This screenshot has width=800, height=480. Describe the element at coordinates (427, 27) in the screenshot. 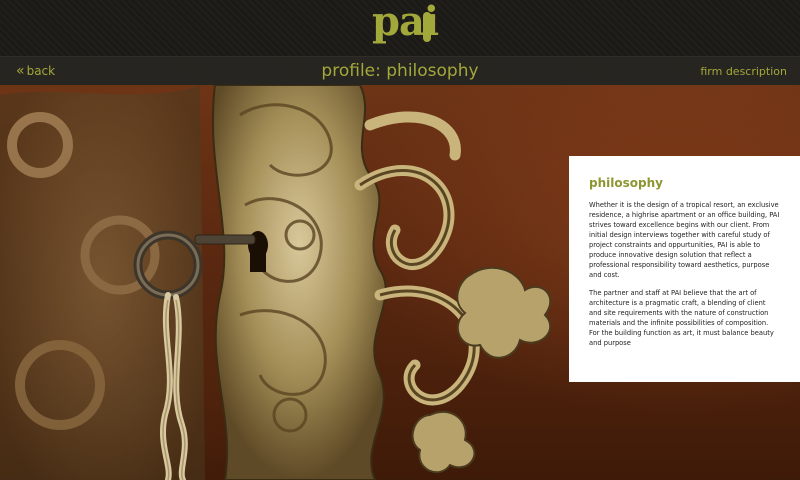

I see `logo-mark-icon` at that location.